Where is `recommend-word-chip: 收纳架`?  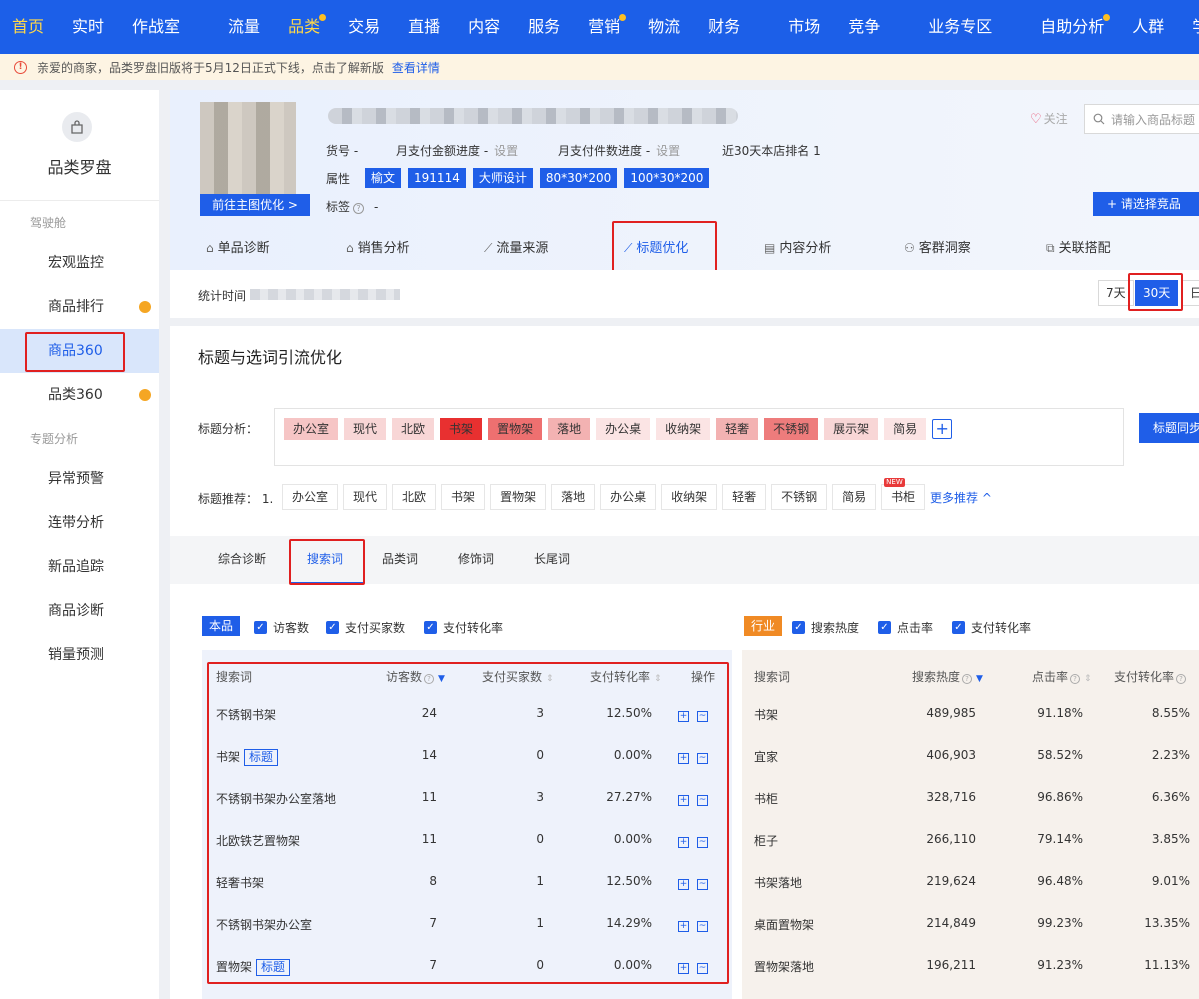
recommend-word-chip: 收纳架 is located at coordinates (689, 497).